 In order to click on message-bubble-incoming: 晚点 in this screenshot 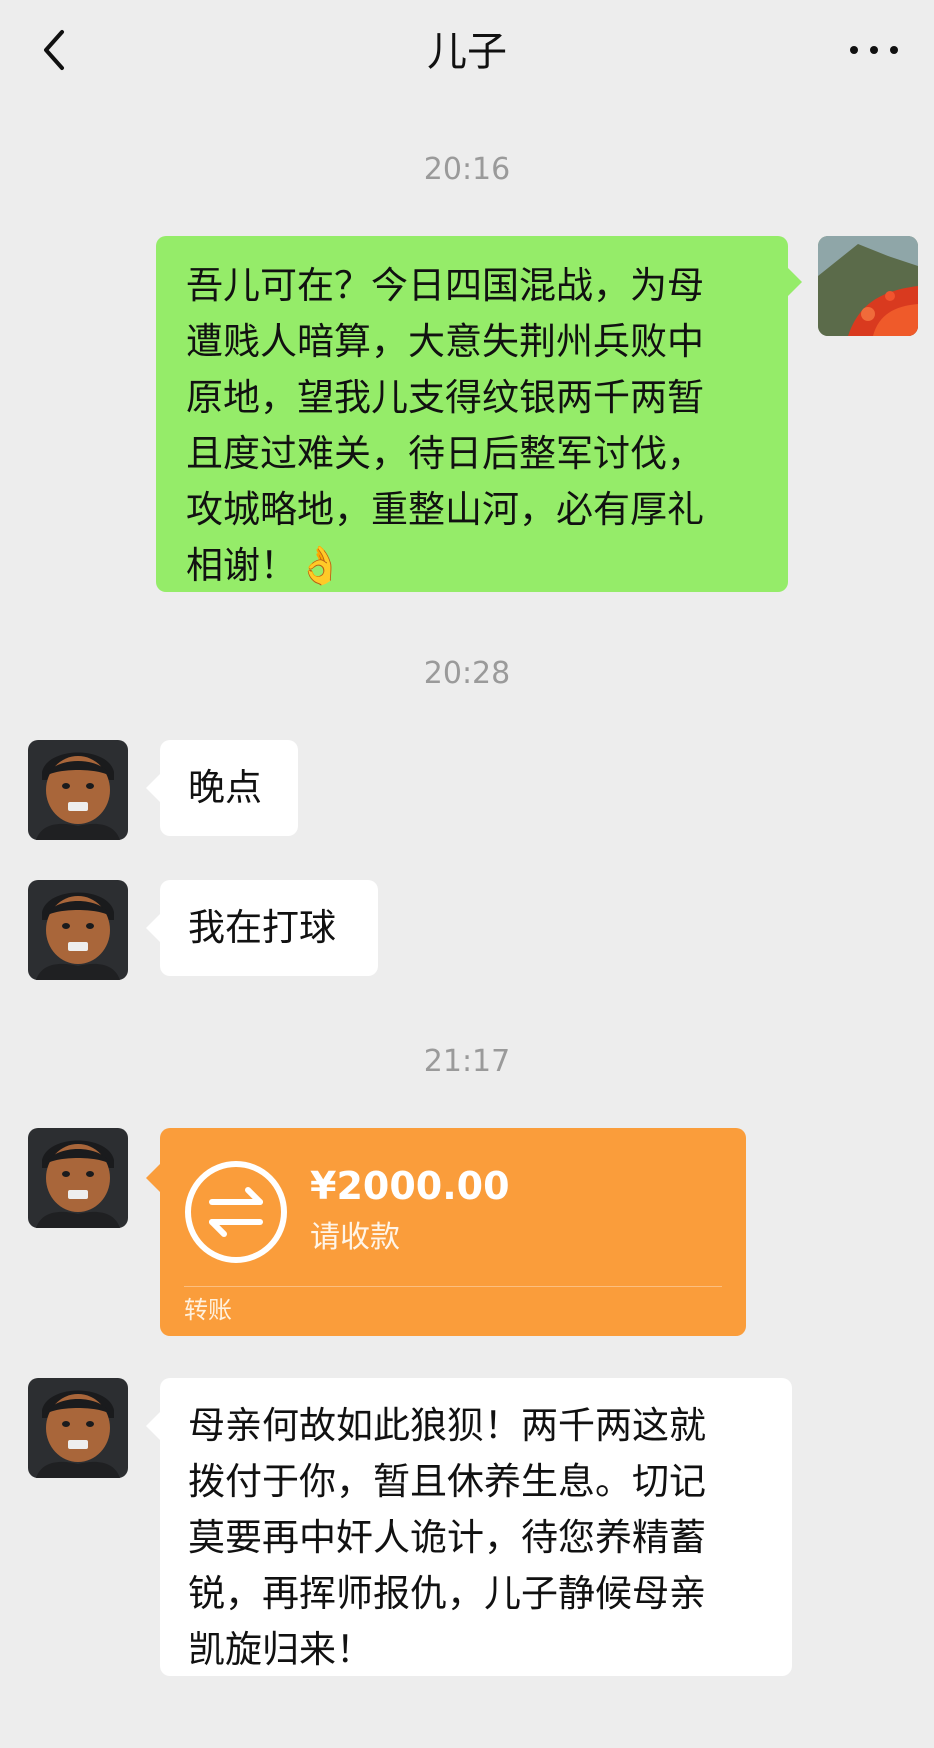, I will do `click(222, 788)`.